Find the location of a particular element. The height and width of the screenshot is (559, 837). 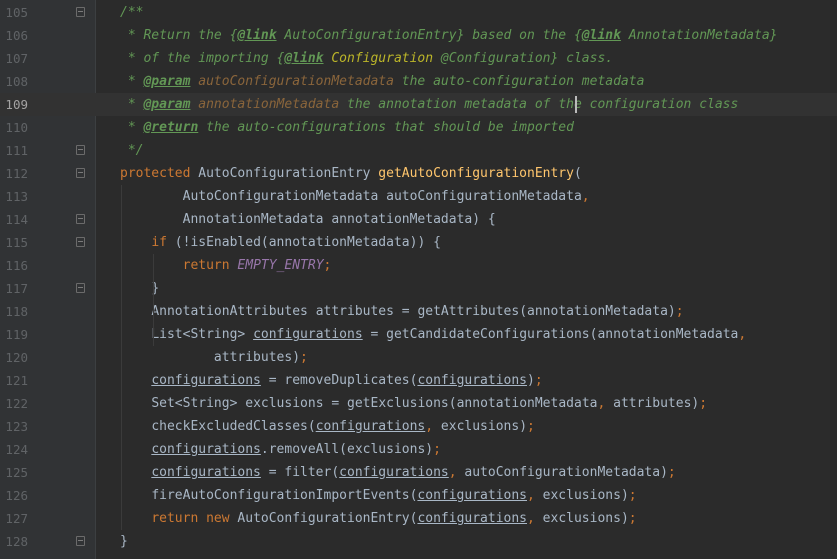

line-number: 123 is located at coordinates (14, 426).